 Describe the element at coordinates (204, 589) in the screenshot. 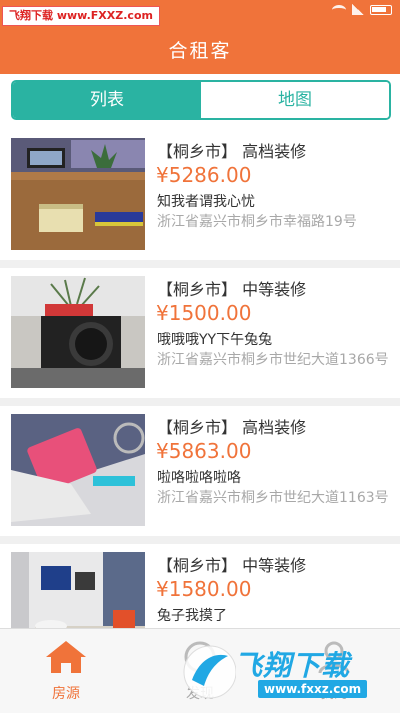

I see `listing-price: ¥1580.00` at that location.